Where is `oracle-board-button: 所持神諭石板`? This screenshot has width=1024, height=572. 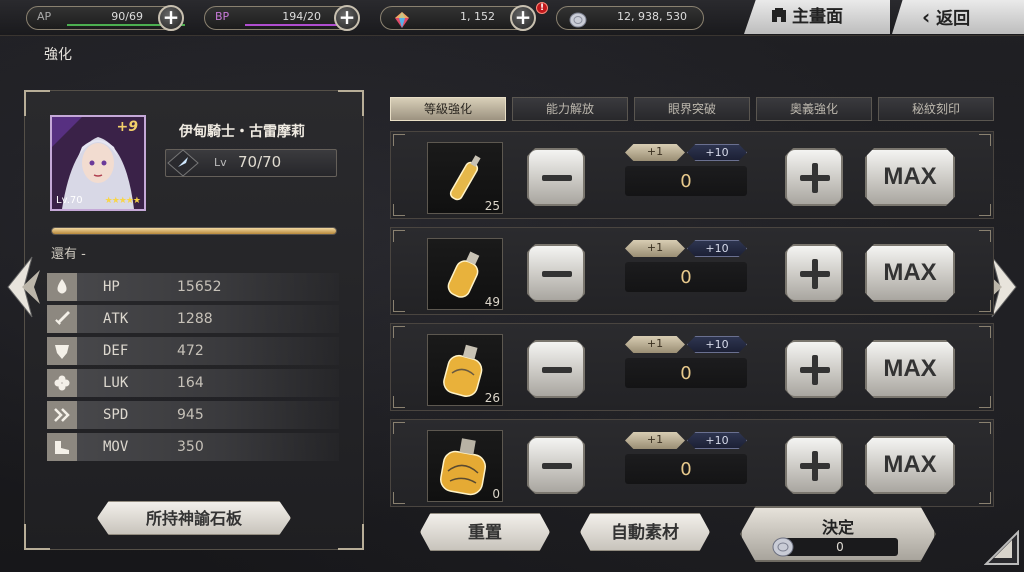 oracle-board-button: 所持神諭石板 is located at coordinates (194, 518).